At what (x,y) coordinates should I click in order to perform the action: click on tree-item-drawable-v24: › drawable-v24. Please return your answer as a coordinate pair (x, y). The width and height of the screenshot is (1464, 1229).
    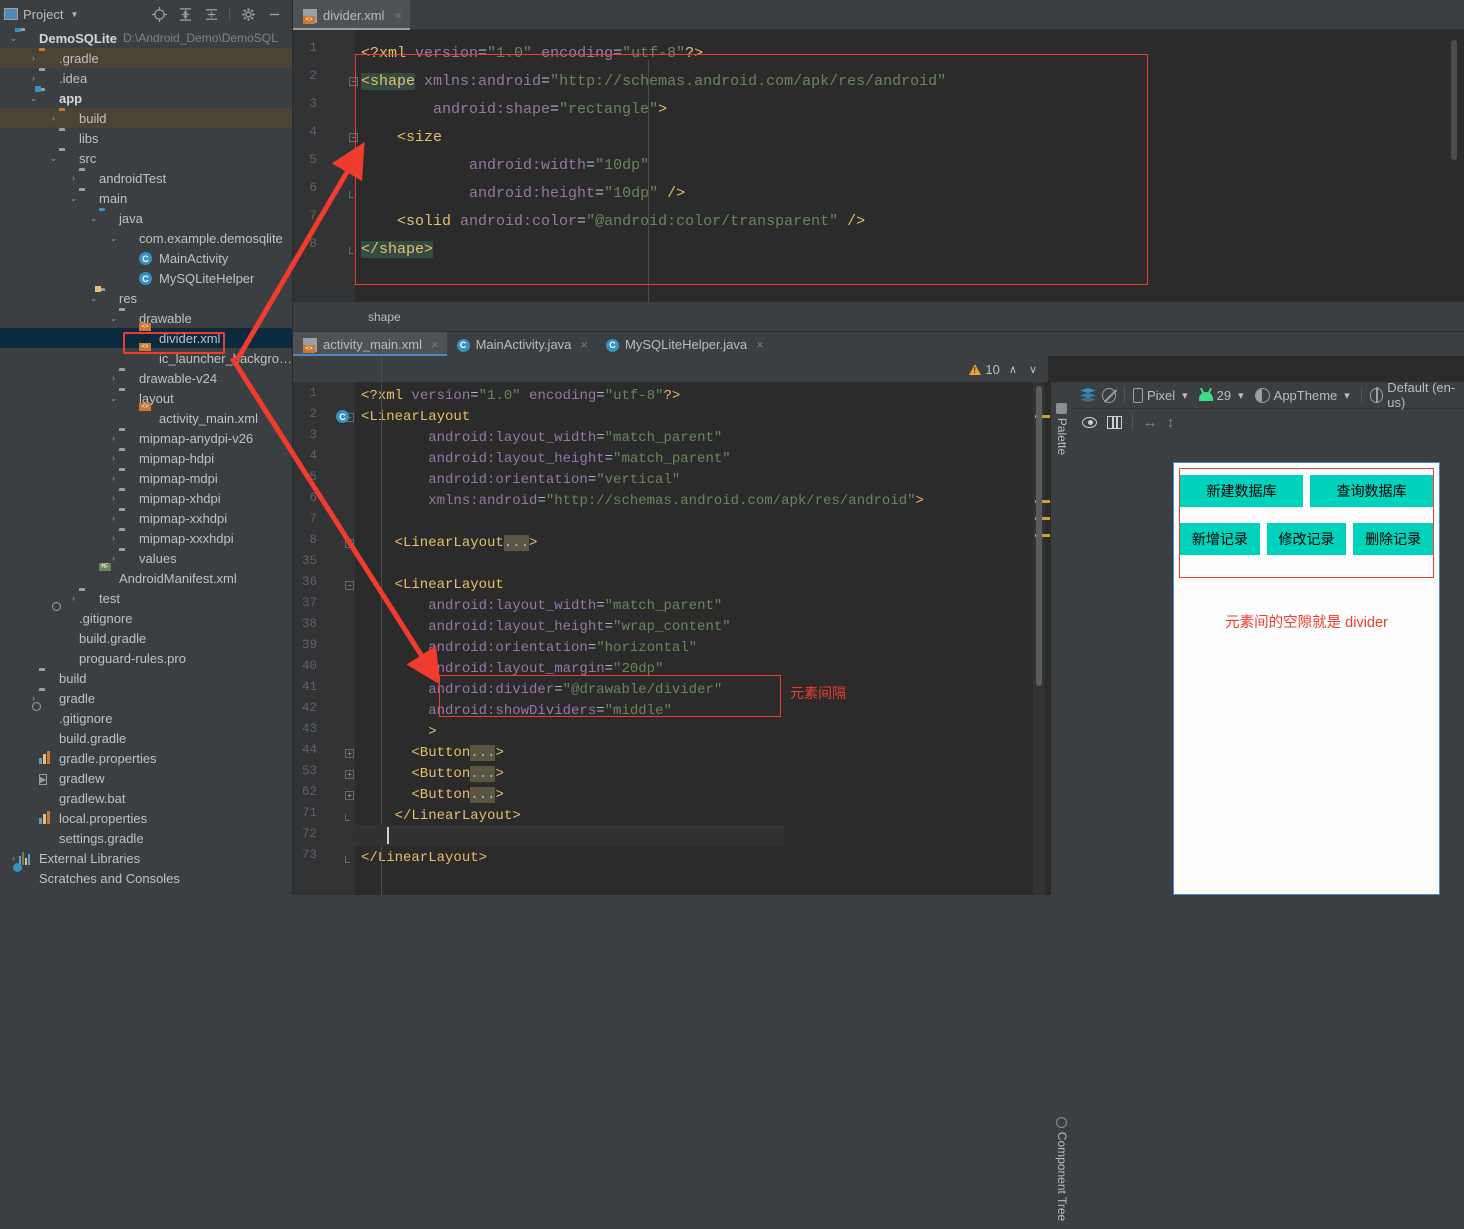
    Looking at the image, I should click on (146, 378).